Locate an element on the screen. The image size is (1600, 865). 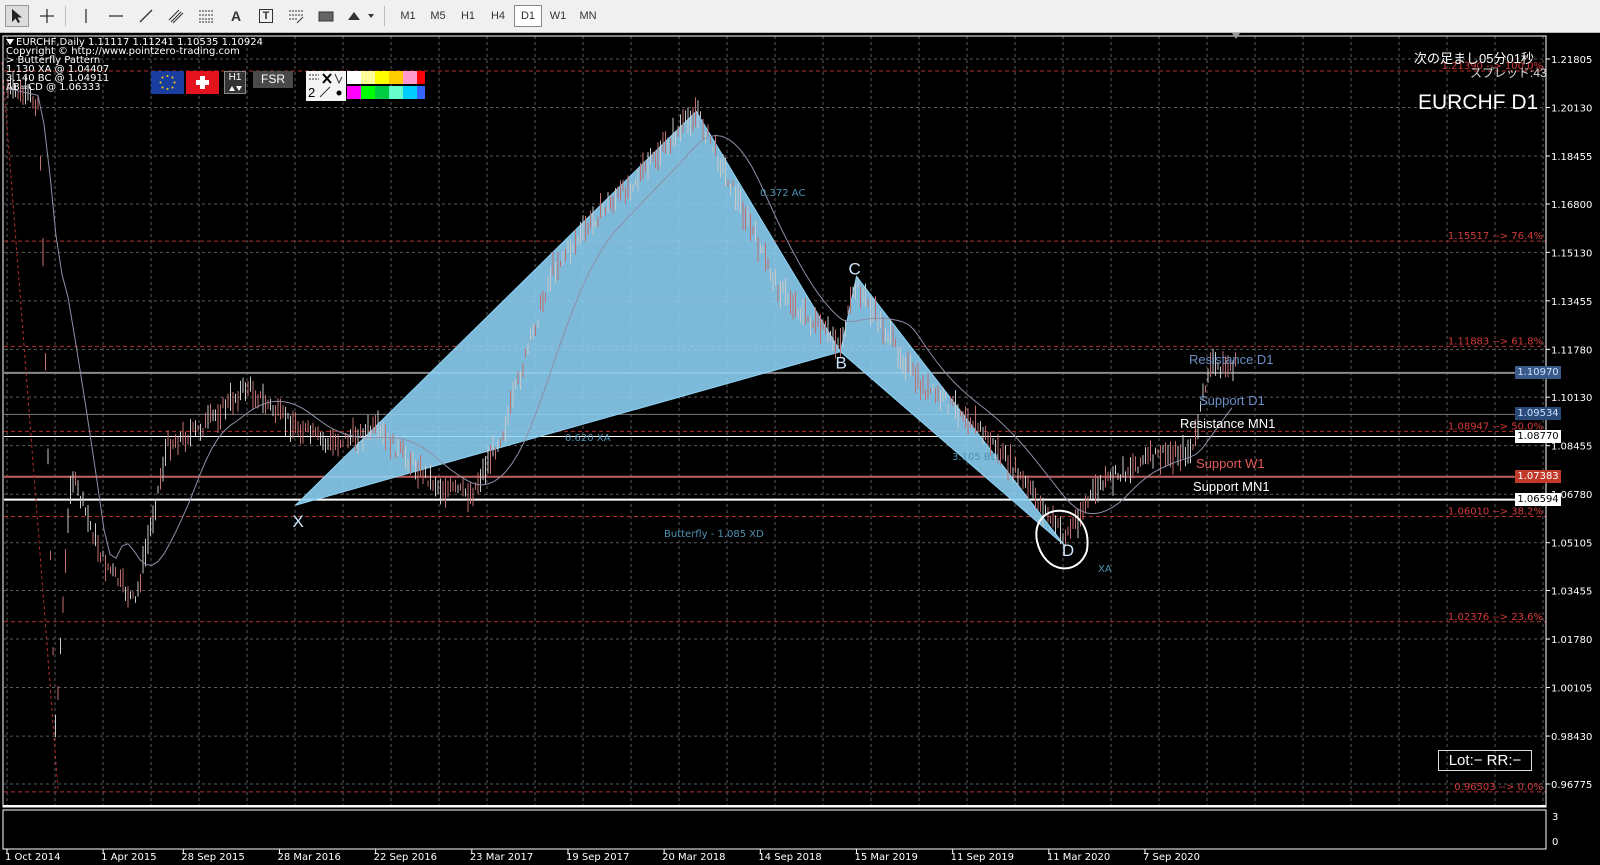
sr-price-box: 1.06594 is located at coordinates (1538, 499).